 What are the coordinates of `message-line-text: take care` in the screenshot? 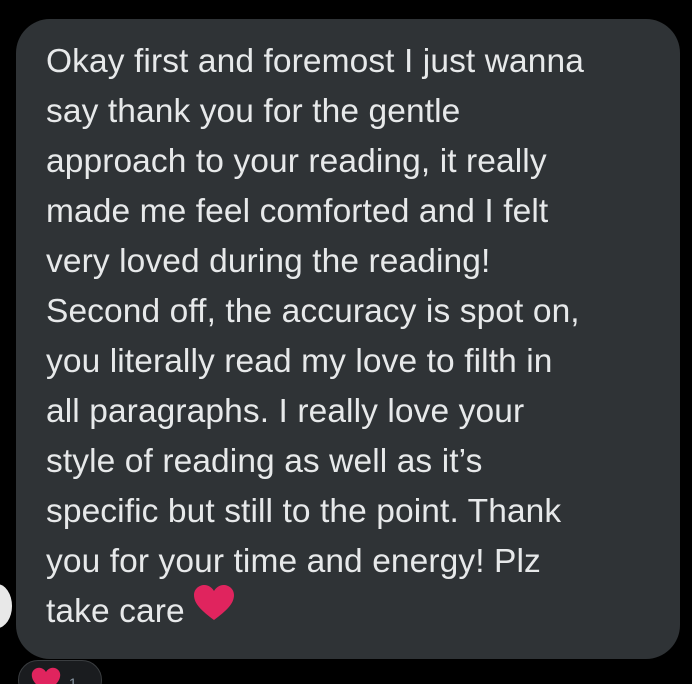 It's located at (115, 611).